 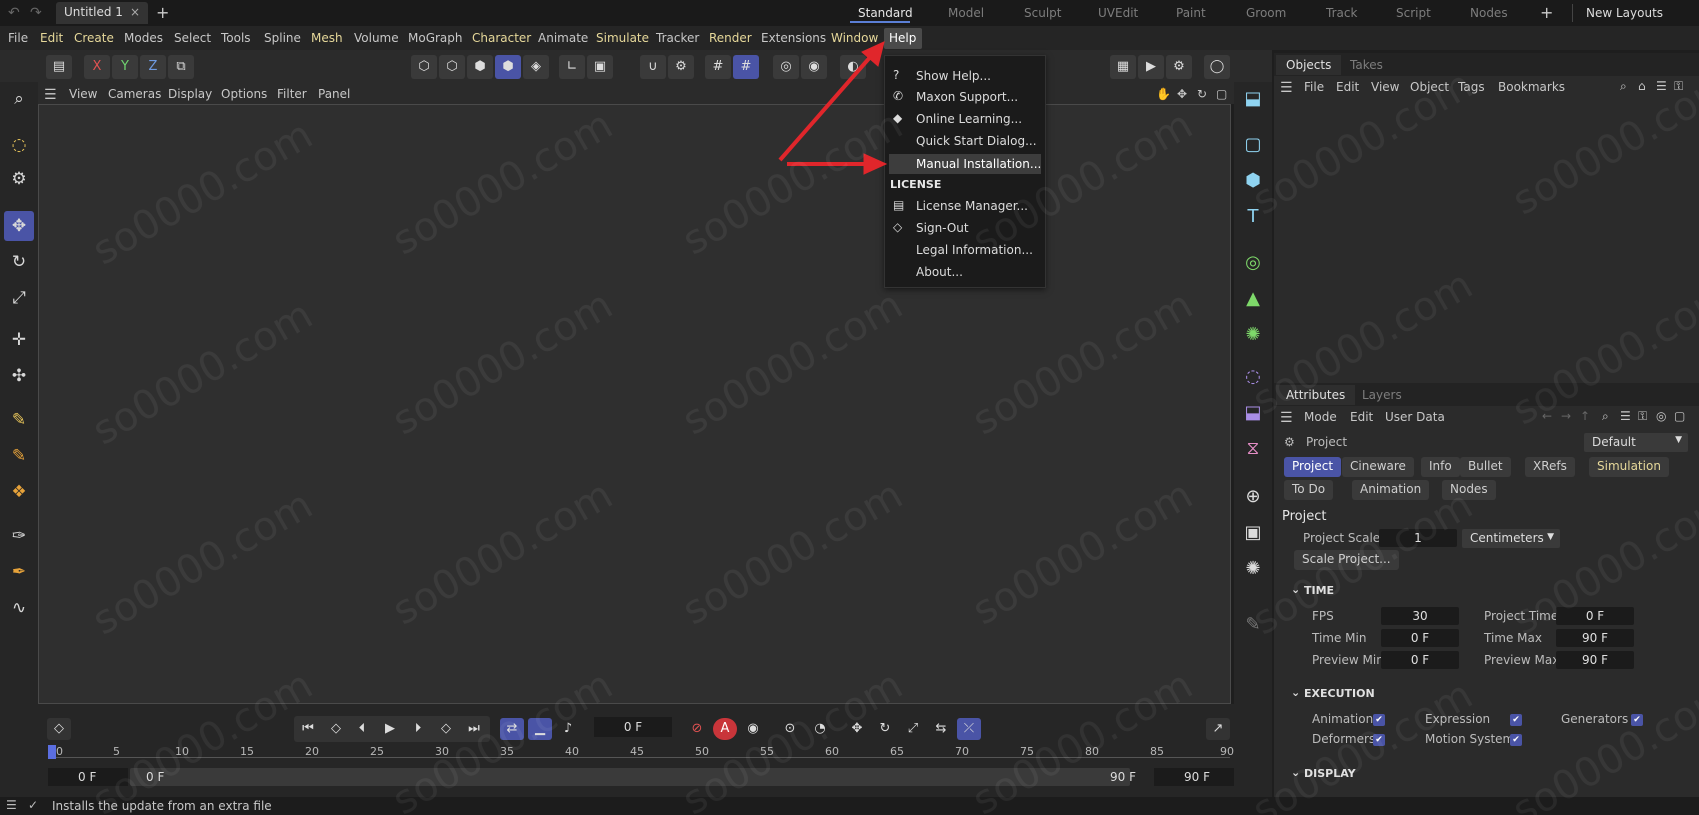 I want to click on move-tool-icon: ✥, so click(x=19, y=226).